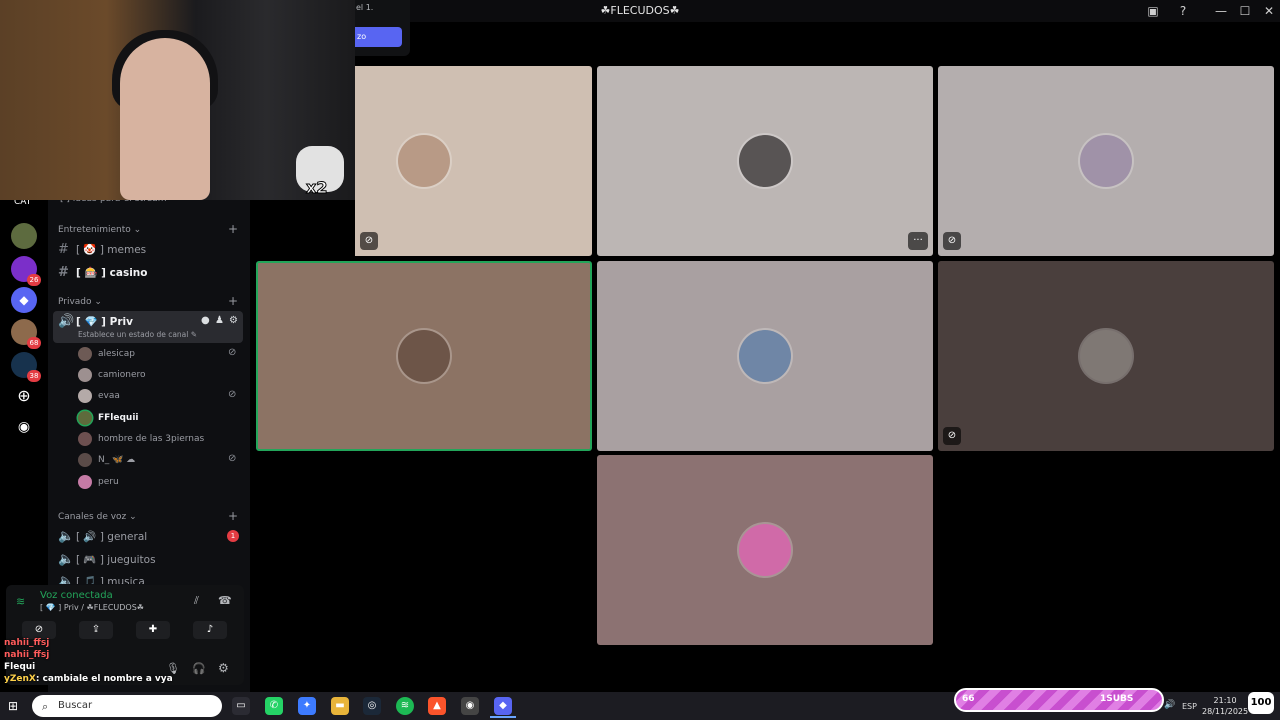 This screenshot has height=720, width=1280. Describe the element at coordinates (106, 460) in the screenshot. I see `voice-user: N_ 🦋 ☁` at that location.